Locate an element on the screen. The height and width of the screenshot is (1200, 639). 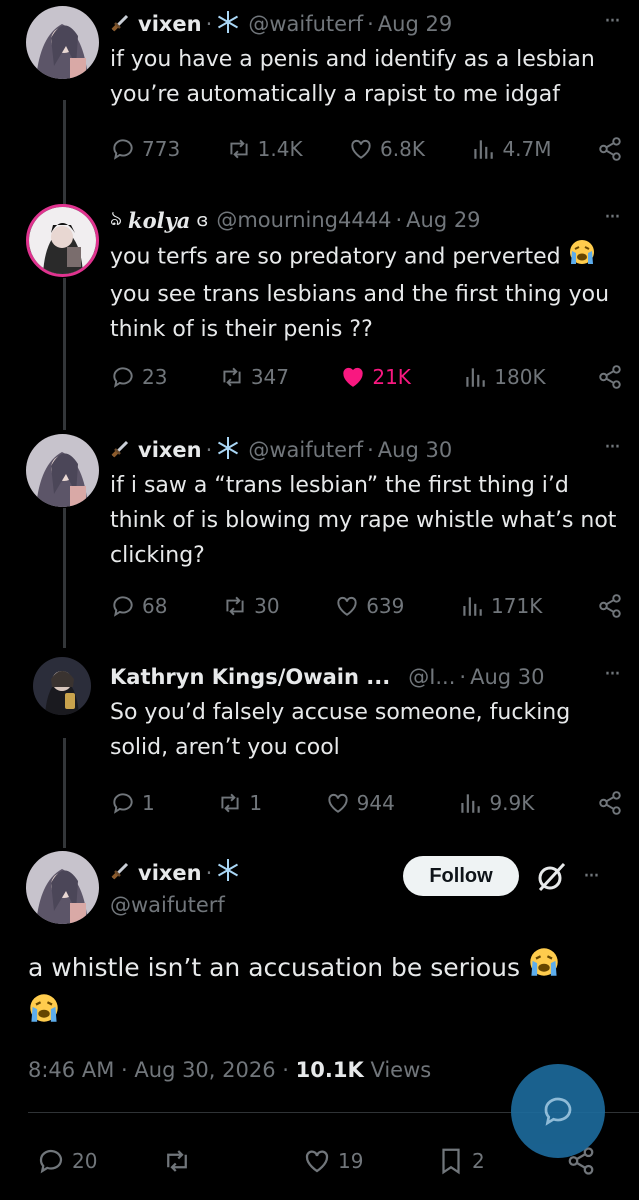
compose-reply-button is located at coordinates (558, 1111).